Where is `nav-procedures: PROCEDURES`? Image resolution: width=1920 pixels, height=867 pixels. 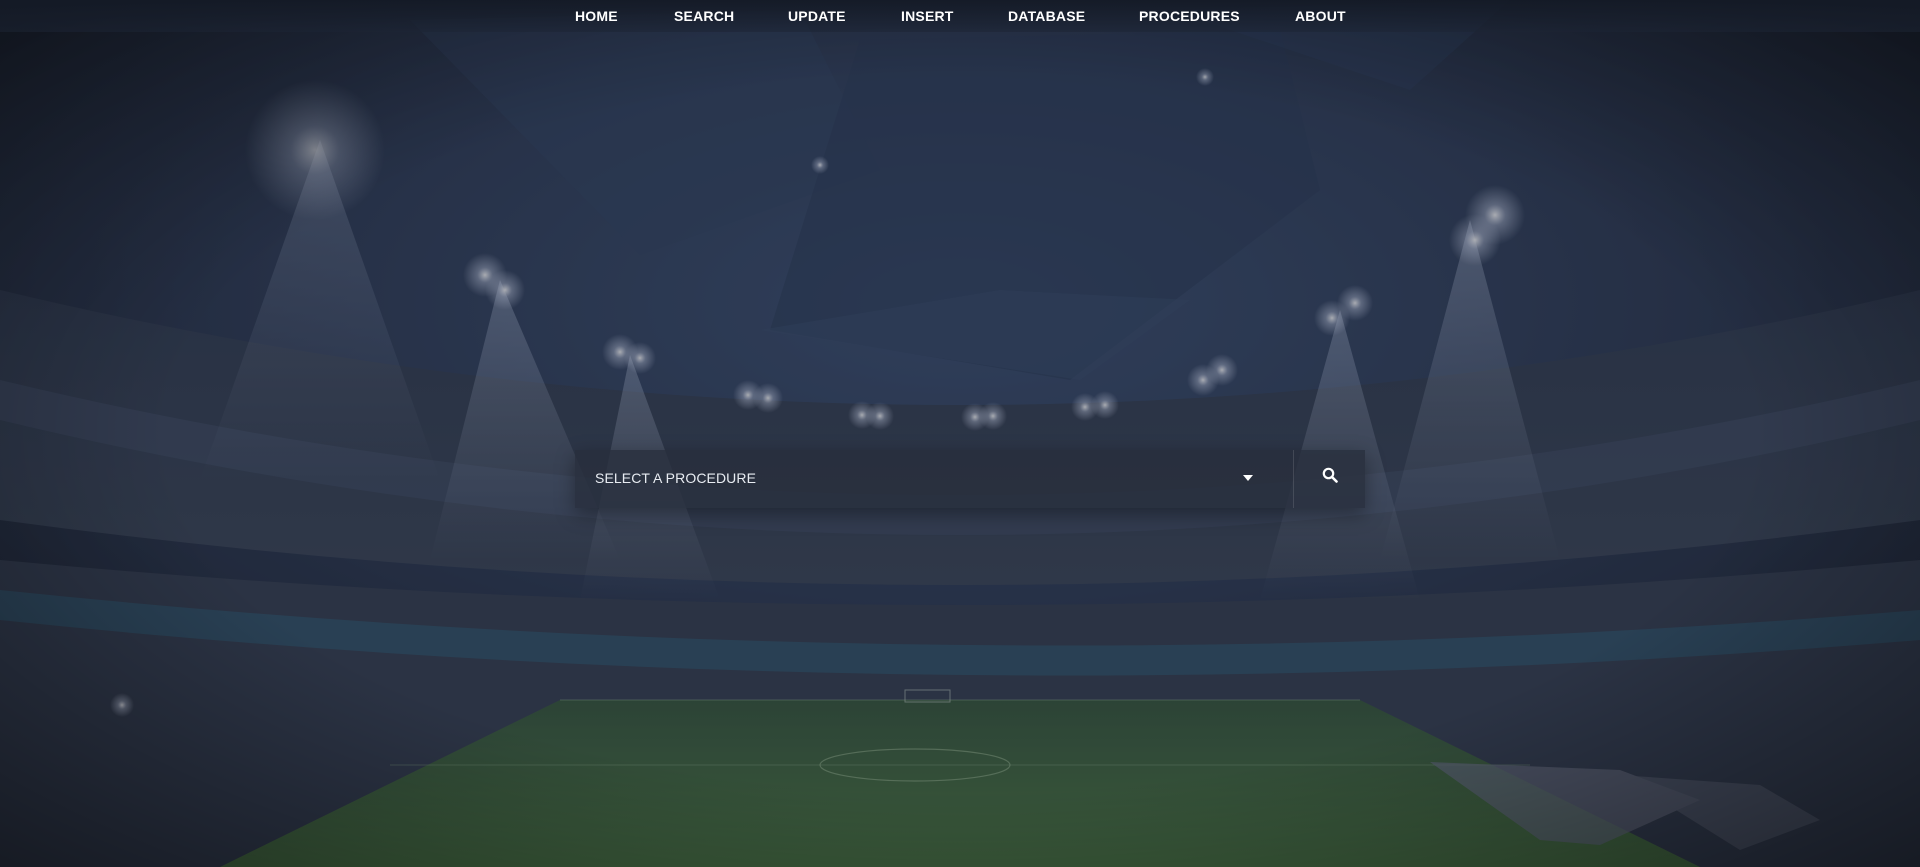
nav-procedures: PROCEDURES is located at coordinates (1189, 16).